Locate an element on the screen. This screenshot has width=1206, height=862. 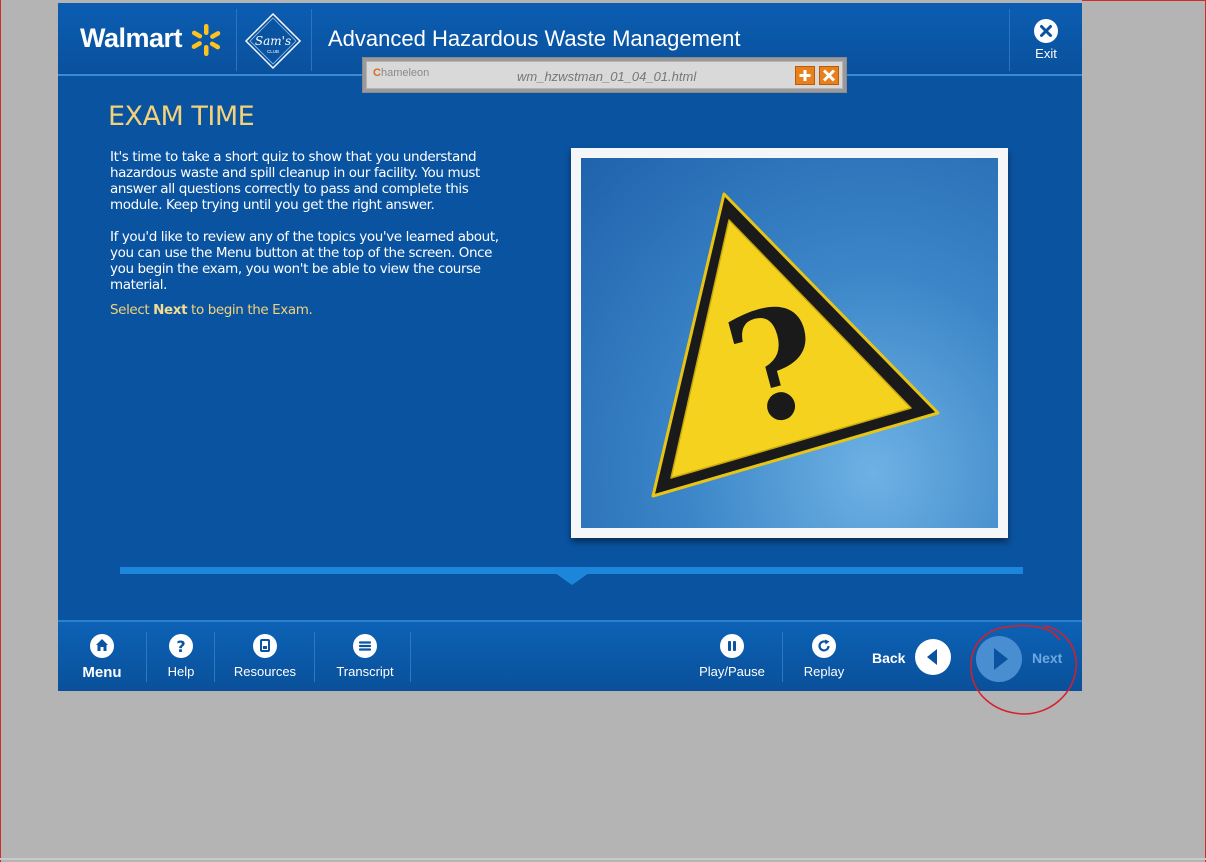
sams-club-wordmark: Sam's is located at coordinates (273, 41).